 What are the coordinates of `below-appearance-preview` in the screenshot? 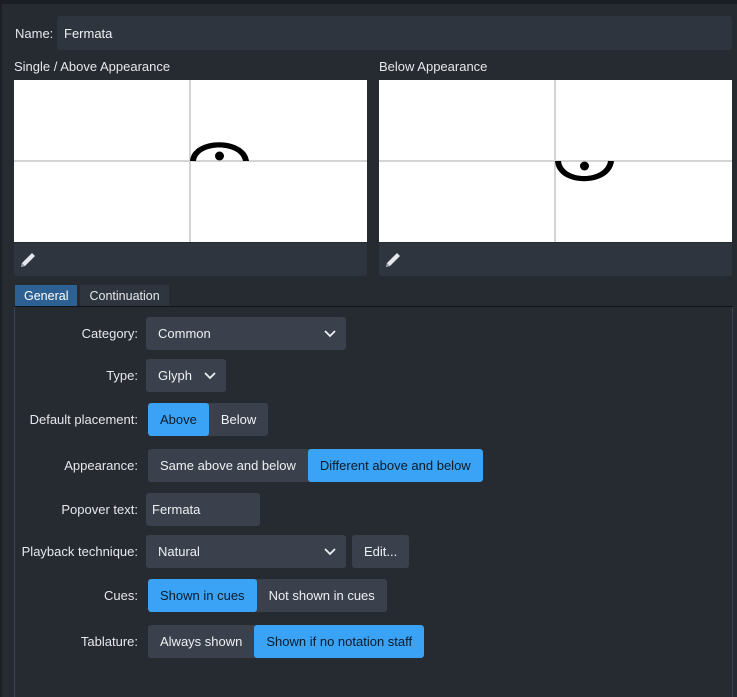 It's located at (555, 161).